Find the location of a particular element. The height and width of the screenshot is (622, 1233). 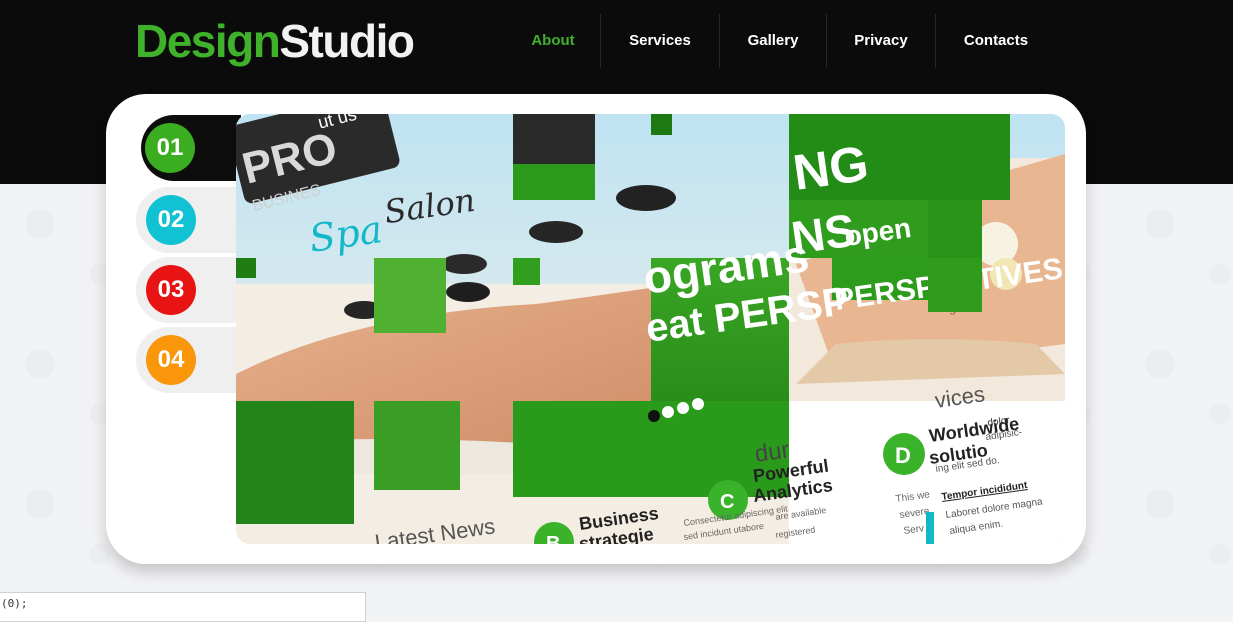

slider-tab-number: 02 is located at coordinates (171, 220).